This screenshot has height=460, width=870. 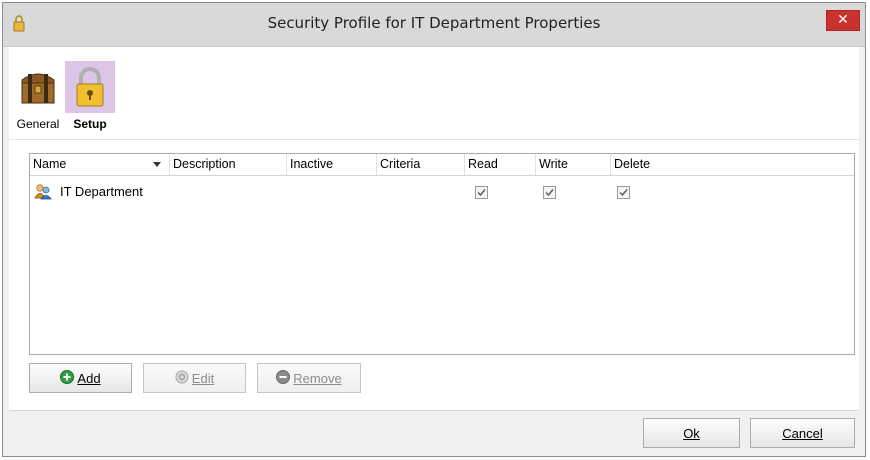 I want to click on column-header-inactive: Inactive, so click(x=332, y=164).